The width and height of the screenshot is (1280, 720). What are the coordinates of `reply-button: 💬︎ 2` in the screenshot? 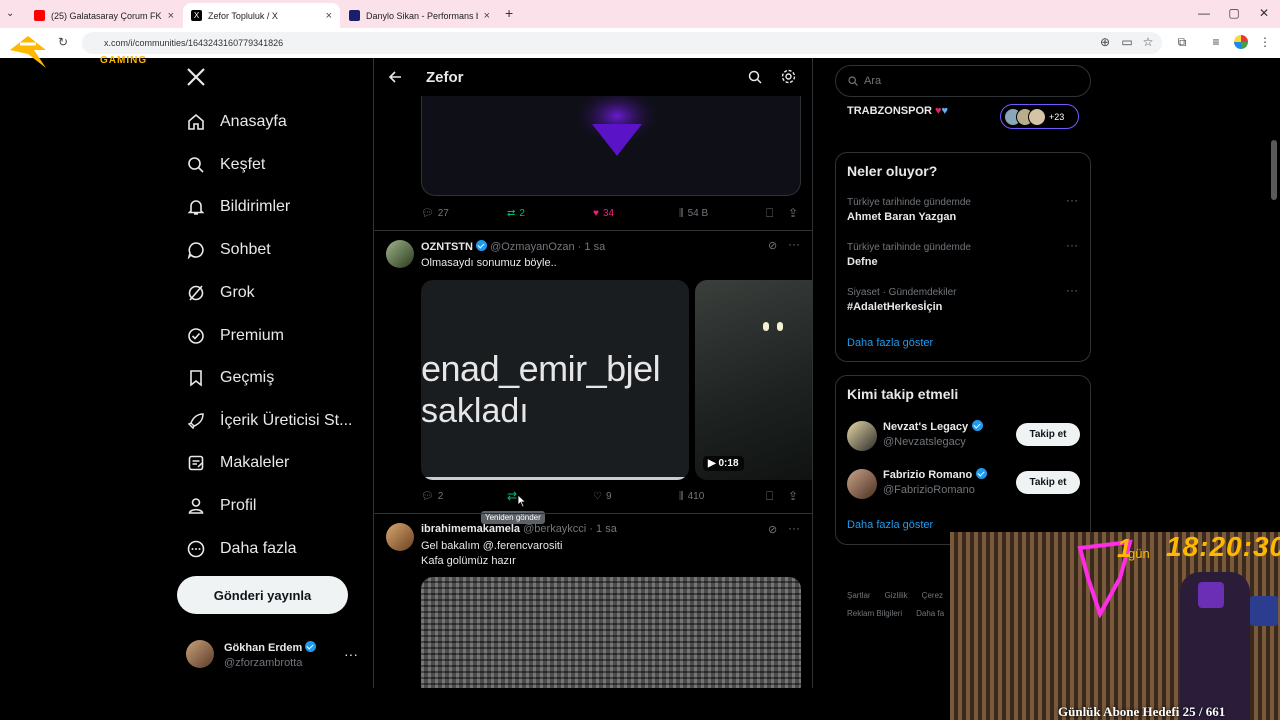 It's located at (432, 496).